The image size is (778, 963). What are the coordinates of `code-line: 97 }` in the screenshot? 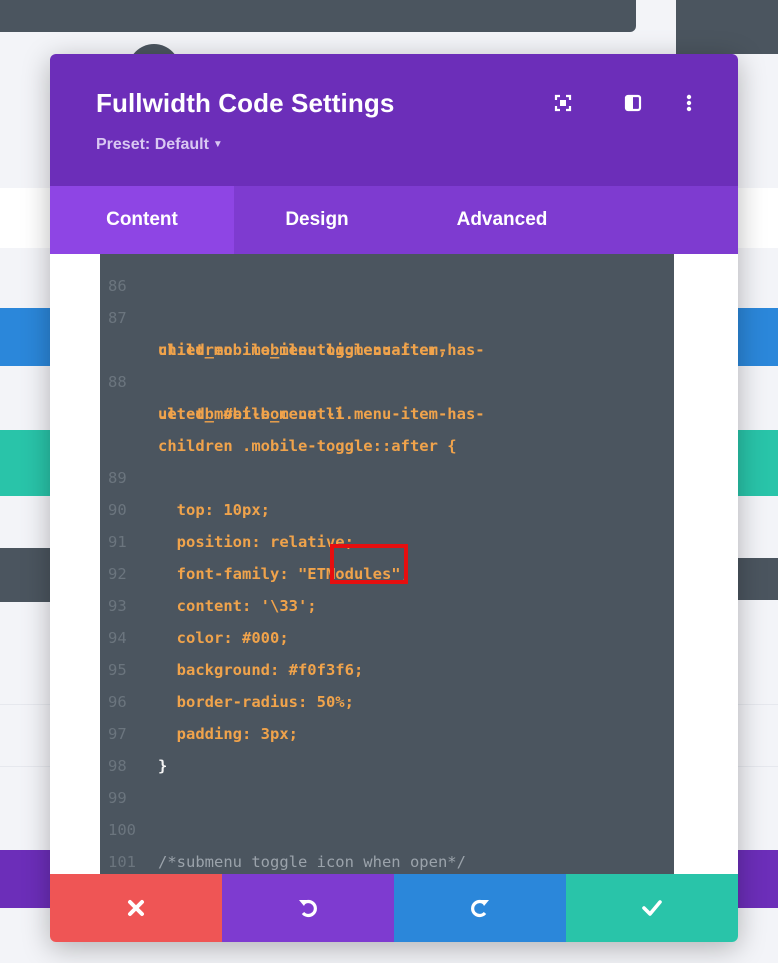 It's located at (133, 730).